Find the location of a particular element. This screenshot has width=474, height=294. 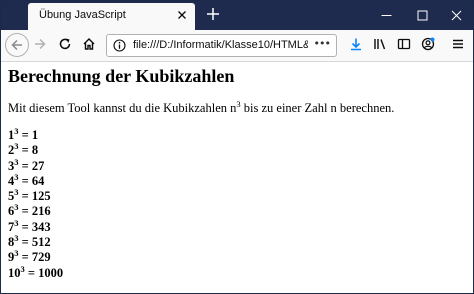

tab-title: Übung JavaScript is located at coordinates (82, 15).